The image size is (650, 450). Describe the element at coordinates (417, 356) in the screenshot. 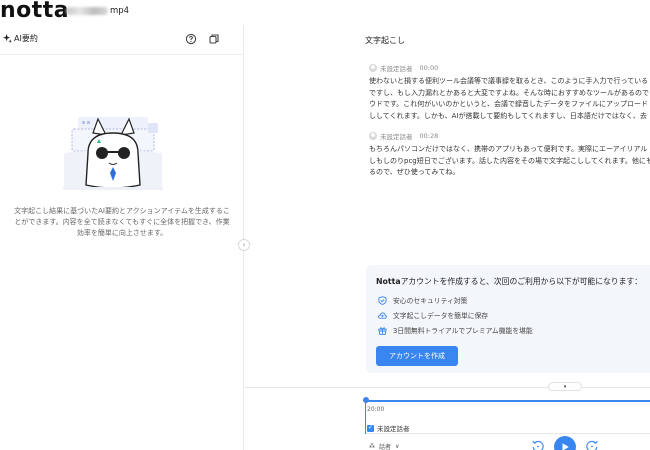

I see `create-account-button: アカウントを作成` at that location.